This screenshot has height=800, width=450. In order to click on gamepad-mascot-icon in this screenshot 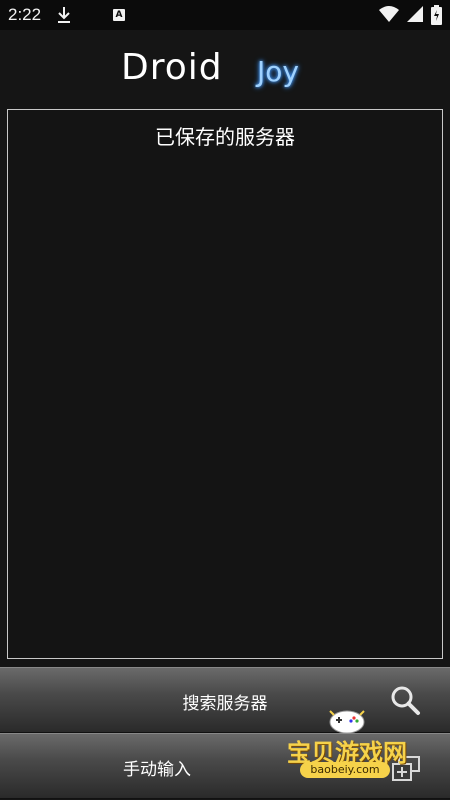, I will do `click(347, 722)`.